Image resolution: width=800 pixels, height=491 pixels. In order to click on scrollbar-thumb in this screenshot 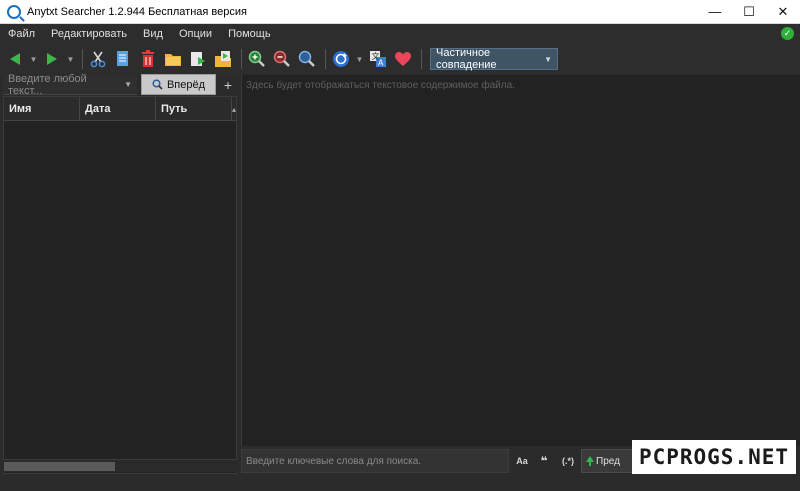, I will do `click(59, 466)`.